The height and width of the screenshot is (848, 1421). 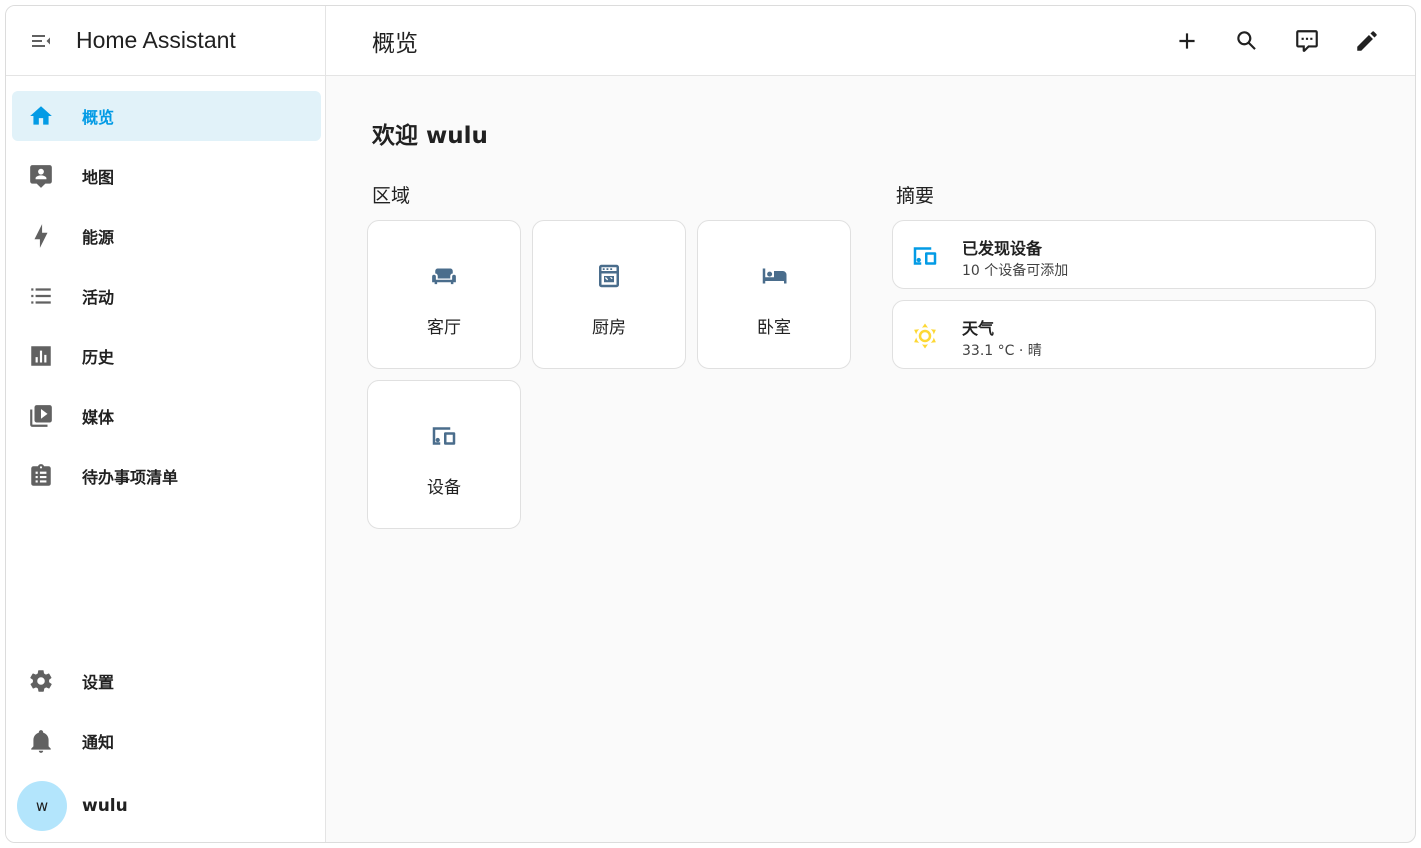 I want to click on gear-icon, so click(x=41, y=681).